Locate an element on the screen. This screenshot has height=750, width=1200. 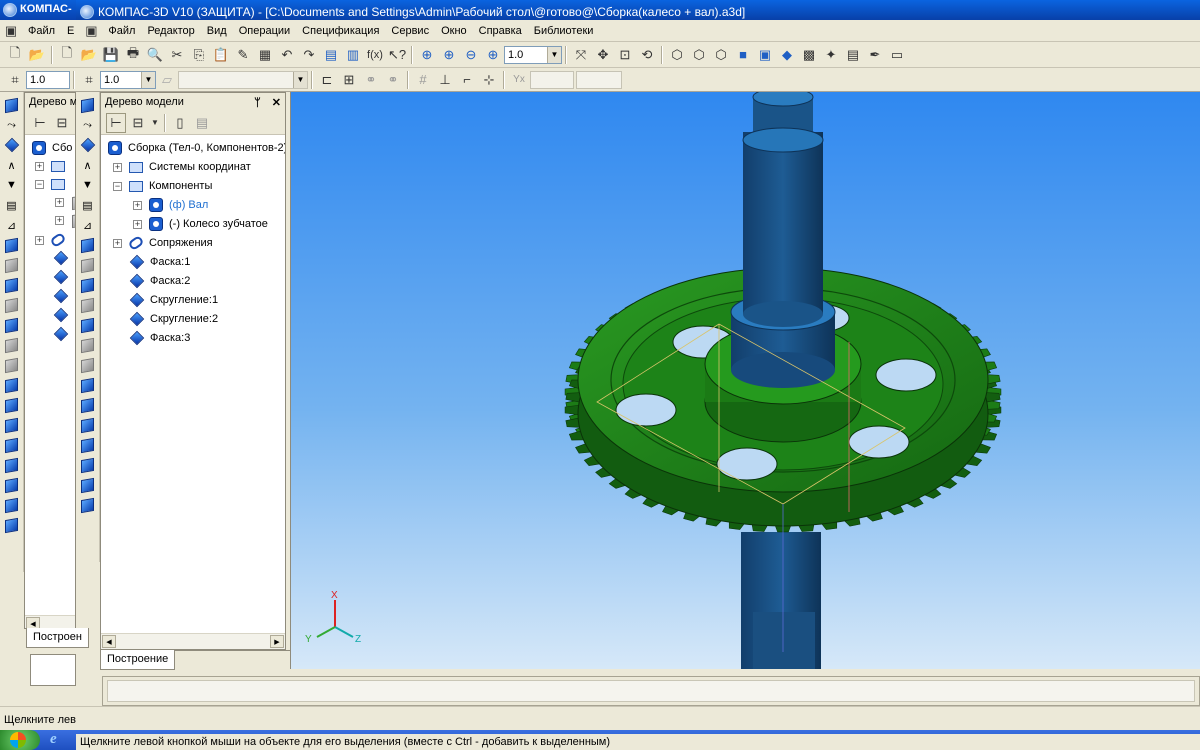
tree-item-operation: Скругление:1 is located at coordinates (173, 300).